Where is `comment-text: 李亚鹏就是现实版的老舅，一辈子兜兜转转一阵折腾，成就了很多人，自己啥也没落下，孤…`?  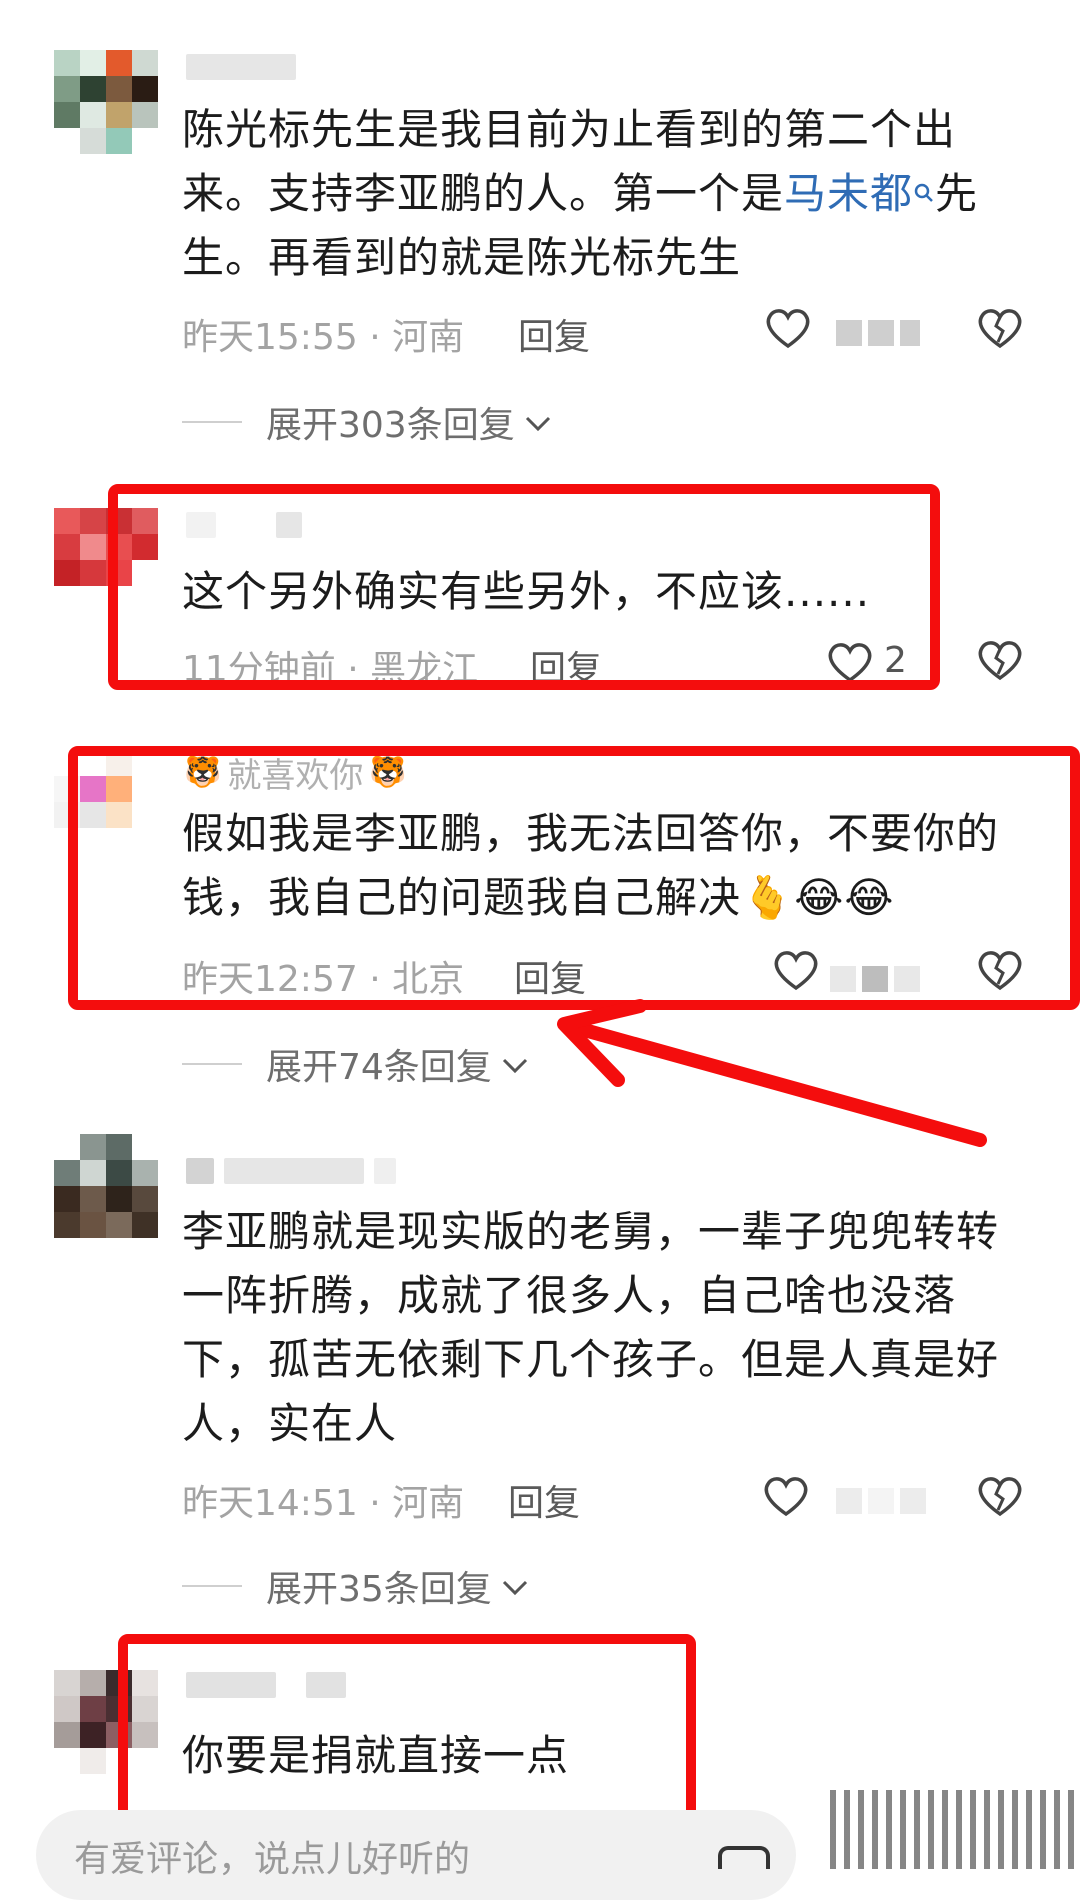 comment-text: 李亚鹏就是现实版的老舅，一辈子兜兜转转一阵折腾，成就了很多人，自己啥也没落下，孤… is located at coordinates (591, 1327).